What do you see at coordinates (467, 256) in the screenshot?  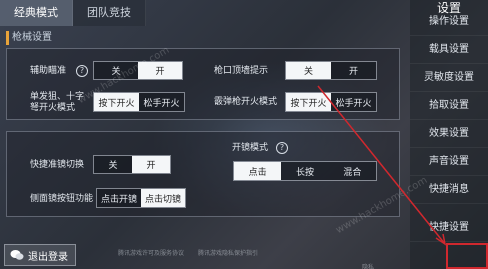 I see `highlight-box` at bounding box center [467, 256].